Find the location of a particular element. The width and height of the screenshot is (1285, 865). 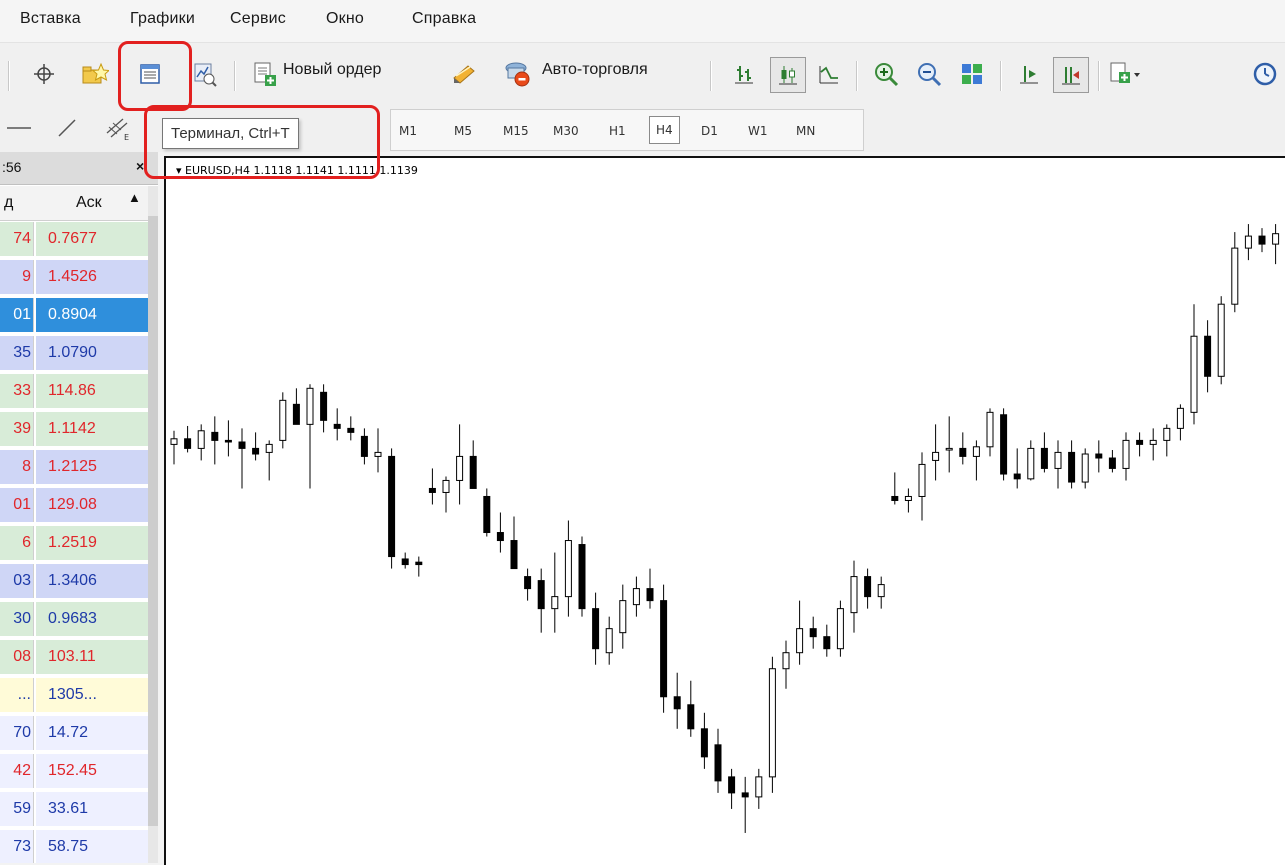

period-h1: H1 is located at coordinates (617, 131).